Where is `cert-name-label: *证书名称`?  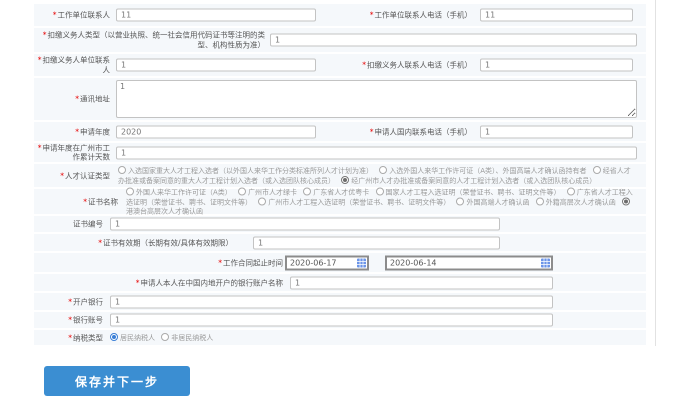 cert-name-label: *证书名称 is located at coordinates (76, 202).